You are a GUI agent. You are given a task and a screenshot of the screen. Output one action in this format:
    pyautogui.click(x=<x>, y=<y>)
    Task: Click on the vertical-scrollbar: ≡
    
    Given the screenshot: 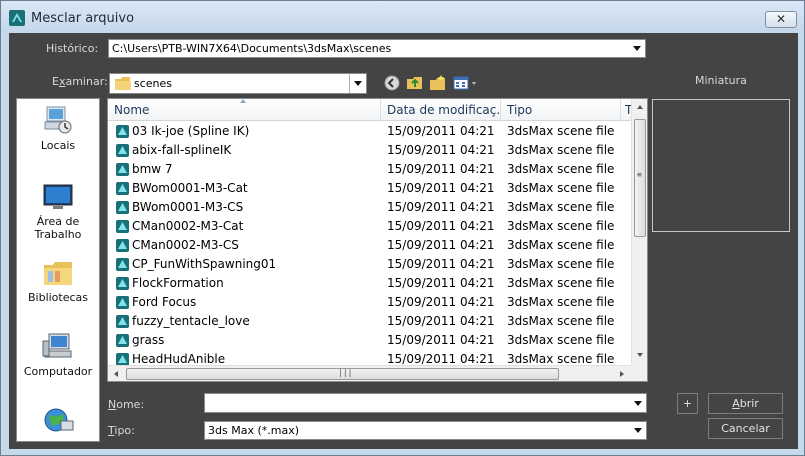 What is the action you would take?
    pyautogui.click(x=639, y=232)
    